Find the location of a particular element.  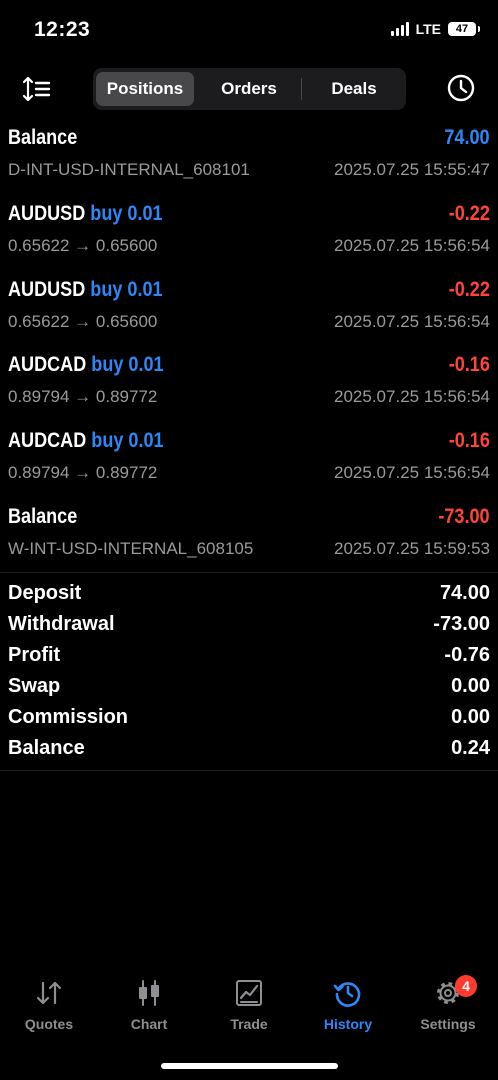

tab-deals: Deals is located at coordinates (354, 89).